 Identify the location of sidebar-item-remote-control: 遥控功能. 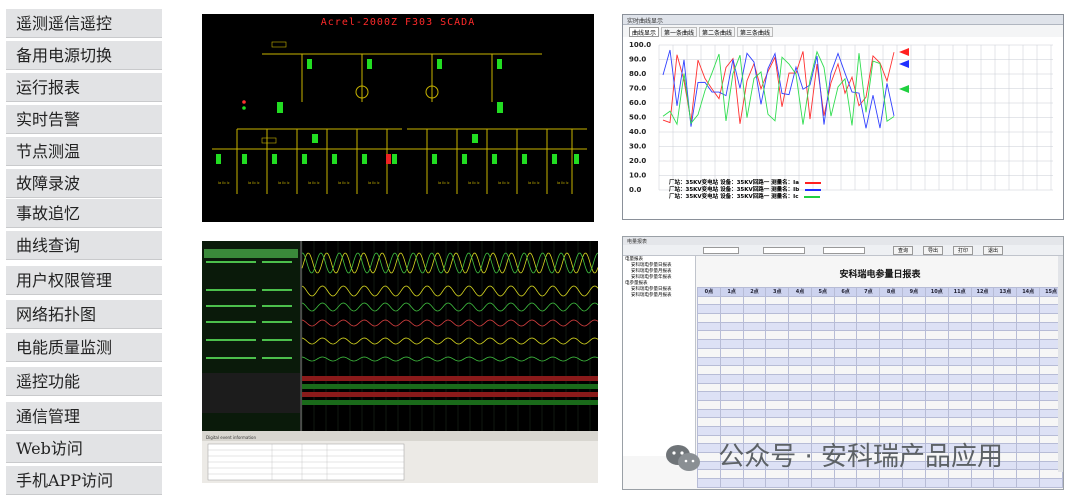
(84, 381).